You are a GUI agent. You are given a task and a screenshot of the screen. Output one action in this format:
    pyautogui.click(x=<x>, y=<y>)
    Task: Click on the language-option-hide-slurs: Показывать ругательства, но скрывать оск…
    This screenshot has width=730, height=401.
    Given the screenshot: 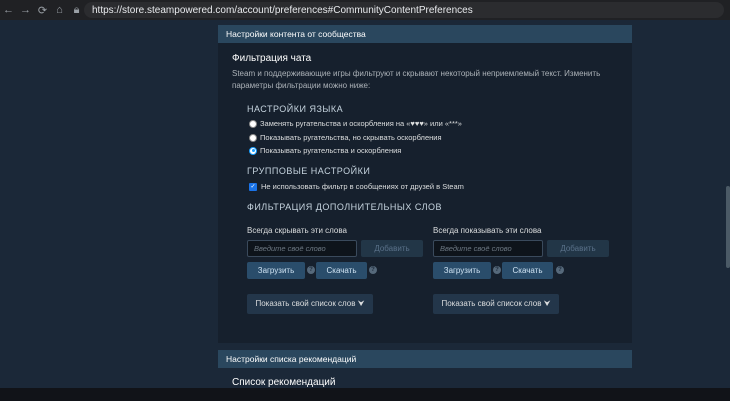 What is the action you would take?
    pyautogui.click(x=345, y=137)
    